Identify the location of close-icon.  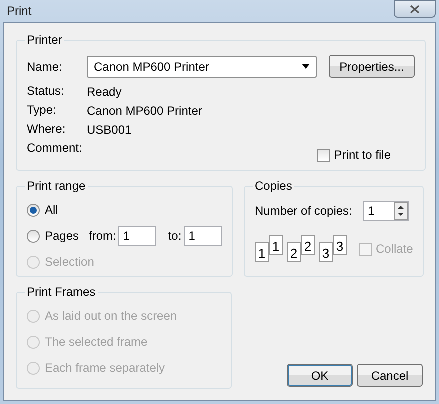
(415, 9).